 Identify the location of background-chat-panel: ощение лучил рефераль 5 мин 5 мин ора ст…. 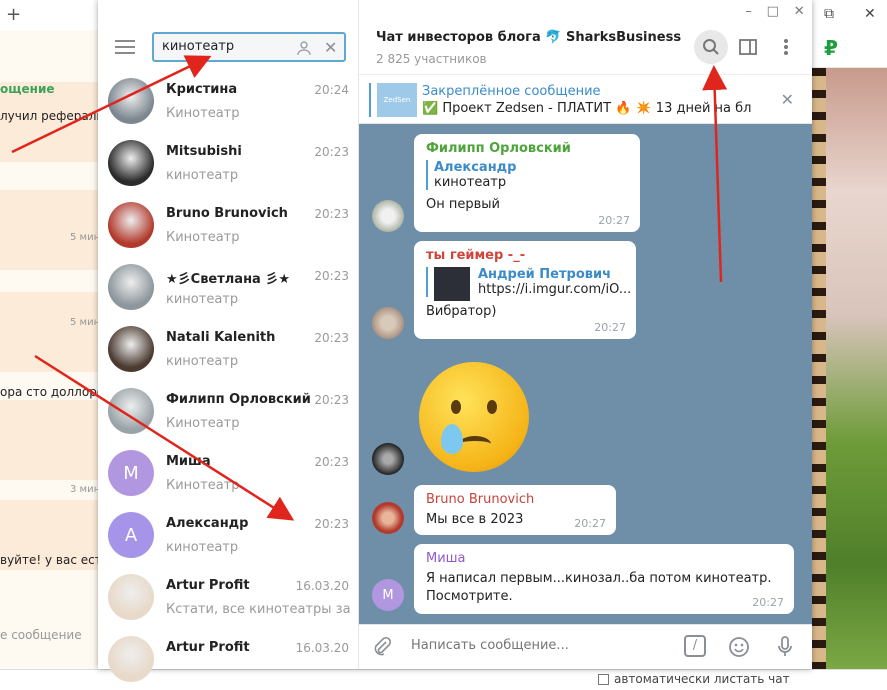
(50, 359).